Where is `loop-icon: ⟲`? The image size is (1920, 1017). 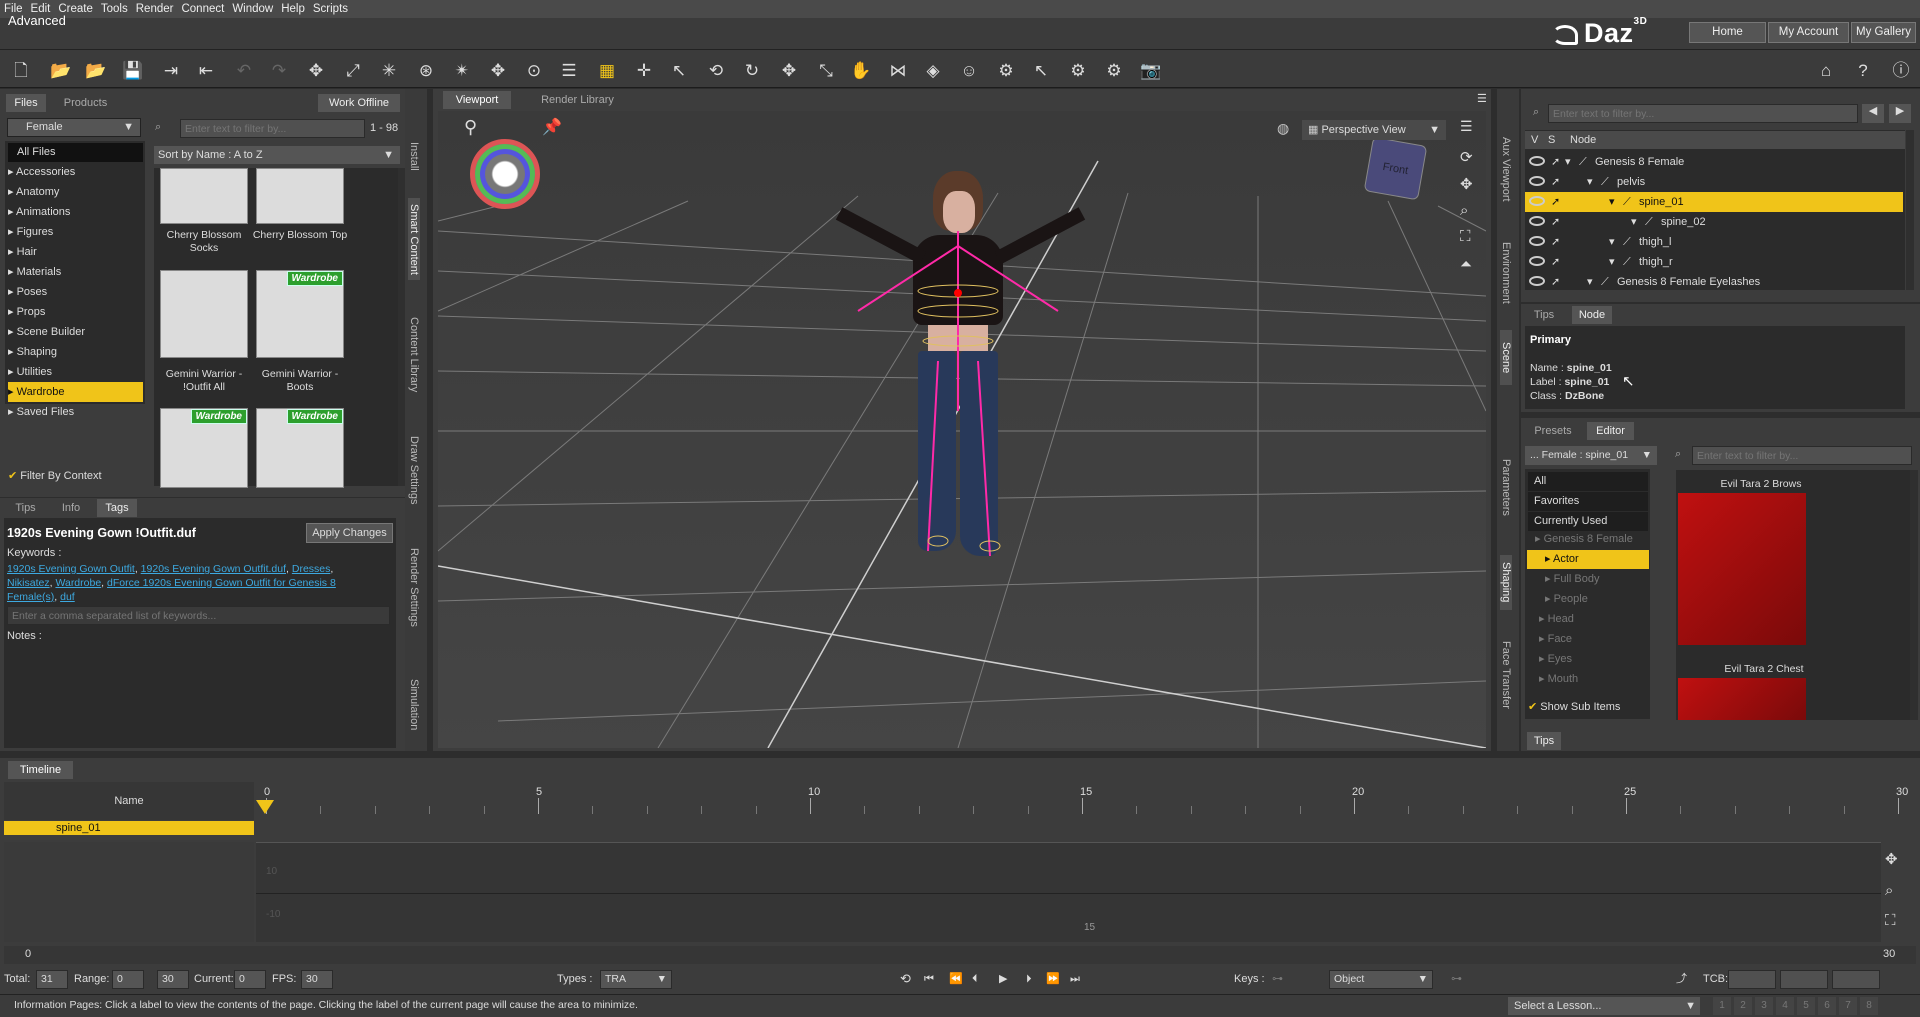 loop-icon: ⟲ is located at coordinates (905, 979).